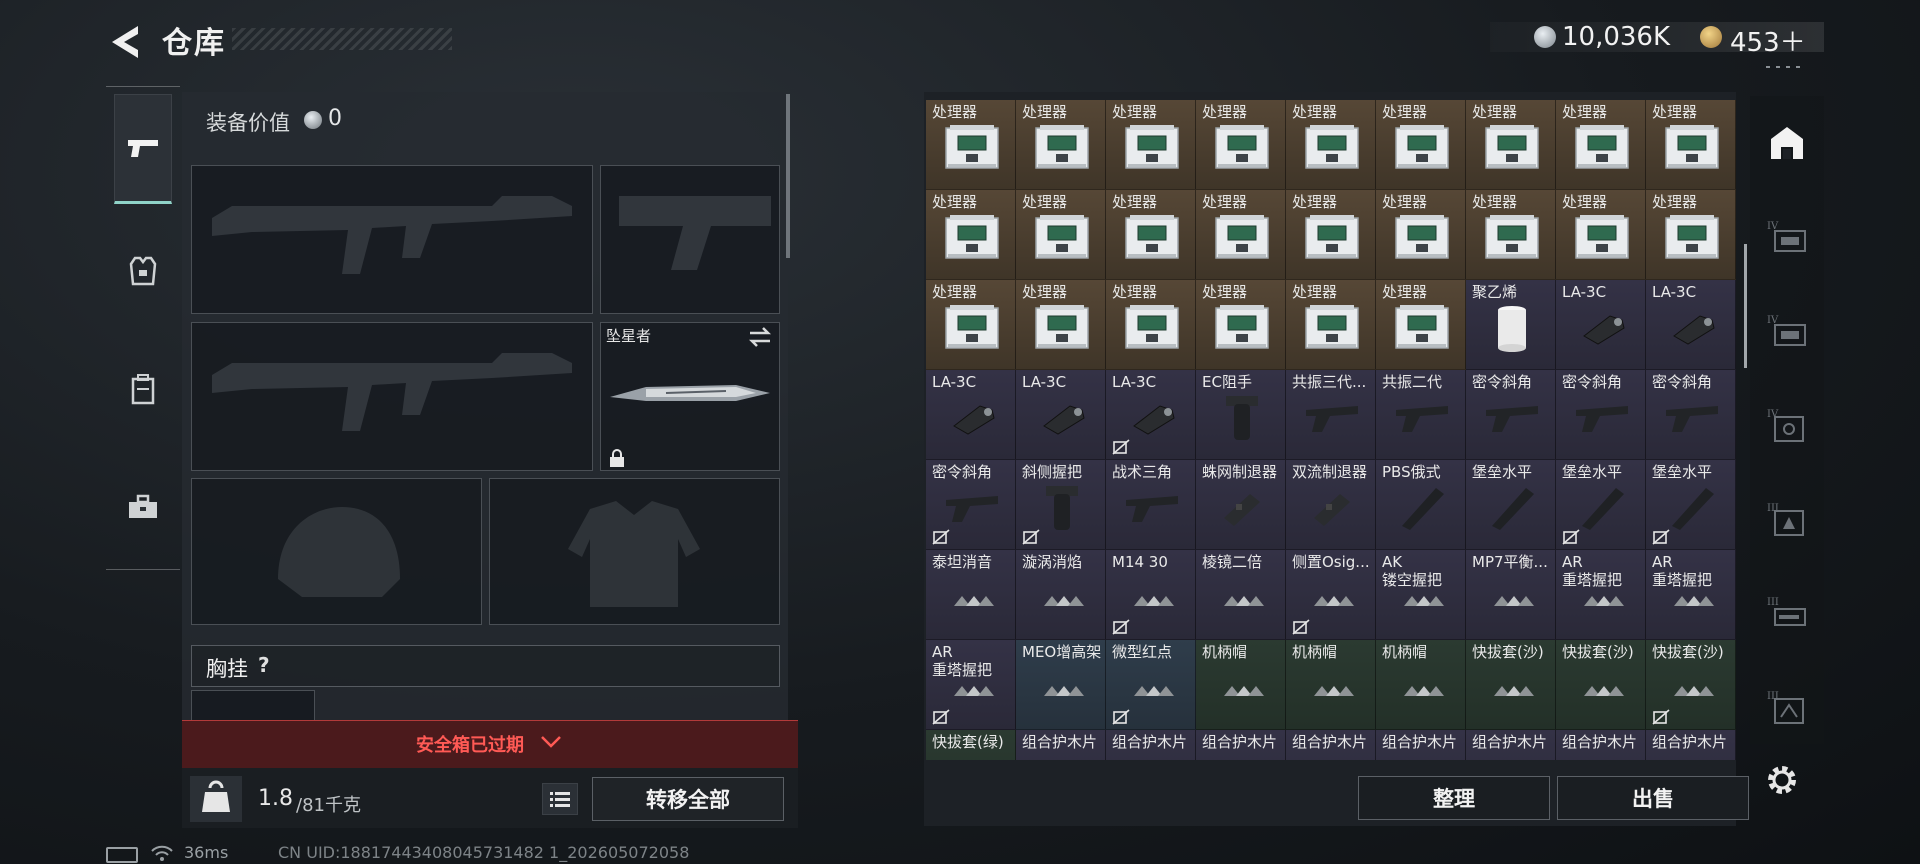 This screenshot has height=864, width=1920. I want to click on tab-storage-iii-3: III, so click(1787, 707).